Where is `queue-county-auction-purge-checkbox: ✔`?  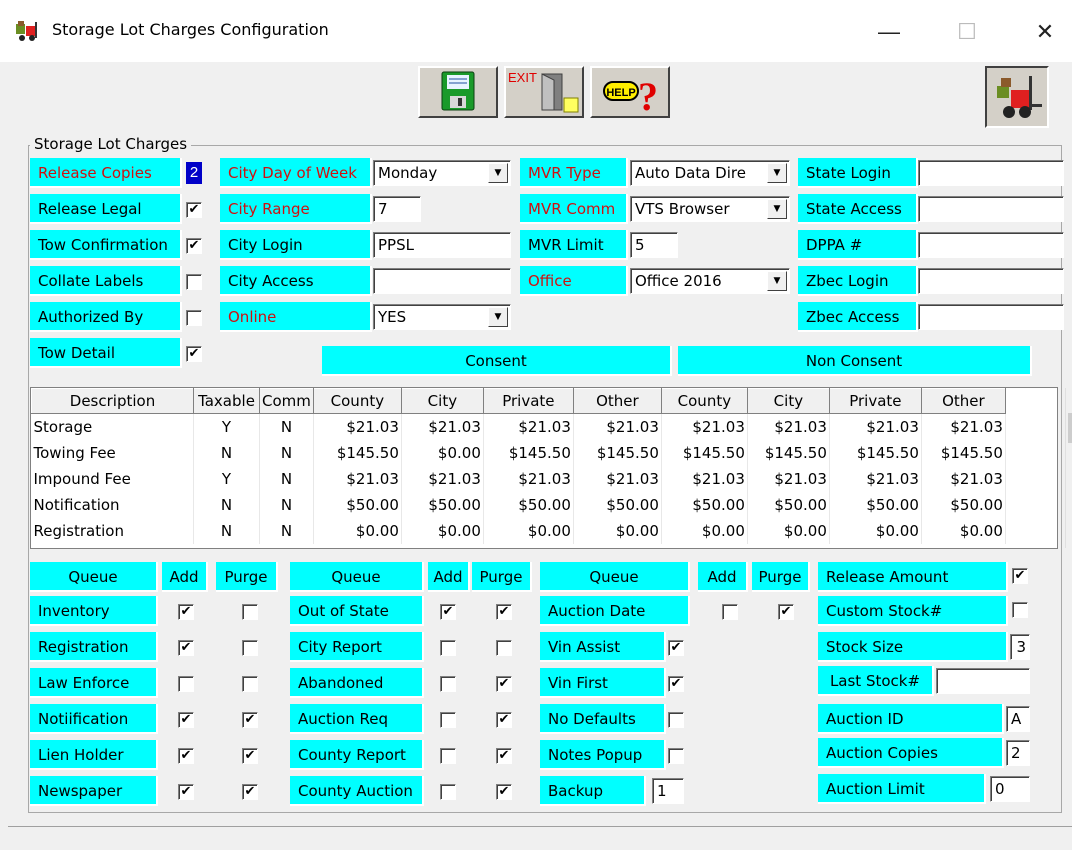
queue-county-auction-purge-checkbox: ✔ is located at coordinates (504, 792).